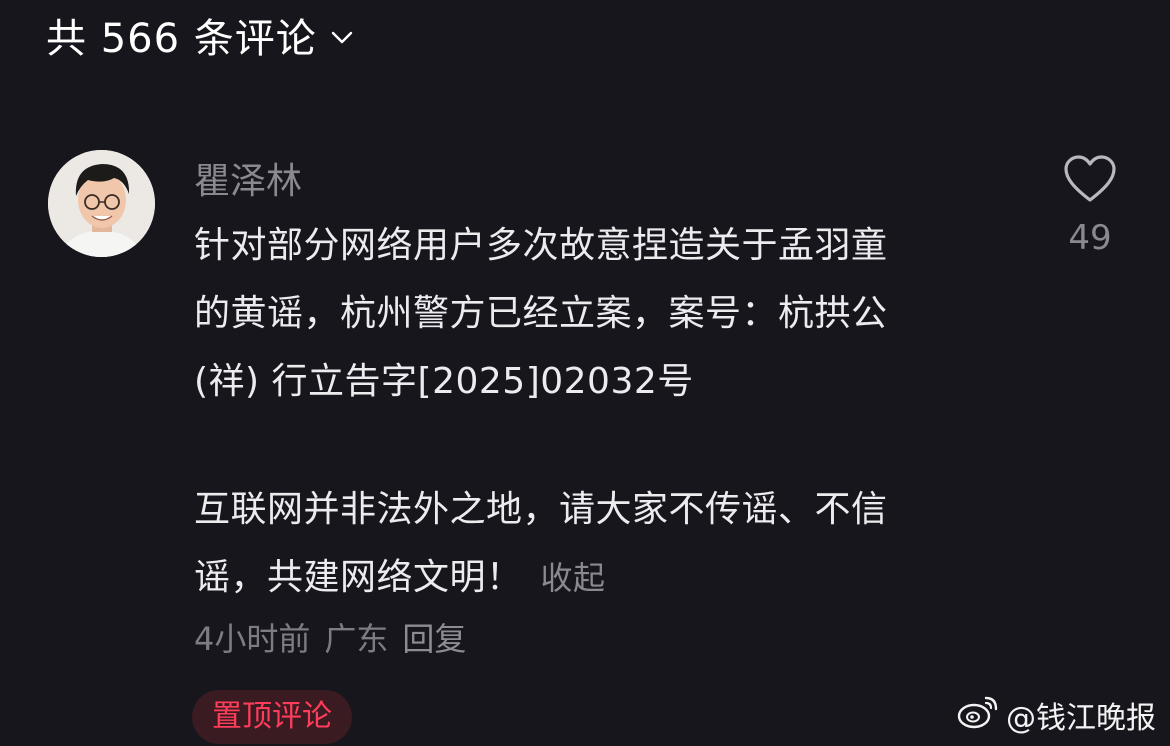  What do you see at coordinates (978, 715) in the screenshot?
I see `weibo-logo-icon` at bounding box center [978, 715].